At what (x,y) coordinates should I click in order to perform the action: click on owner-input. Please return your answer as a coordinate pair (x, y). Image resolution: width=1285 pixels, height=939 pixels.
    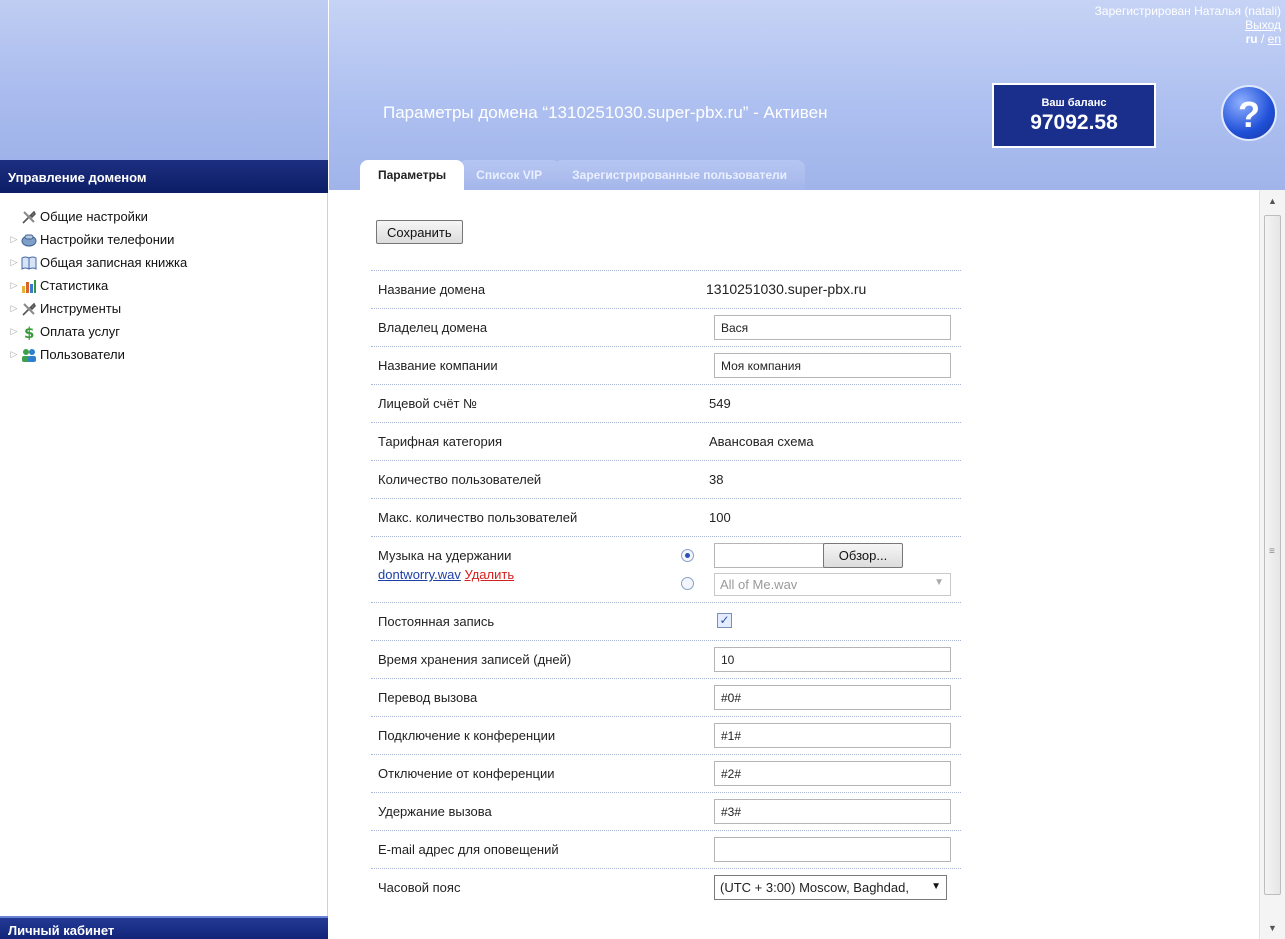
    Looking at the image, I should click on (832, 327).